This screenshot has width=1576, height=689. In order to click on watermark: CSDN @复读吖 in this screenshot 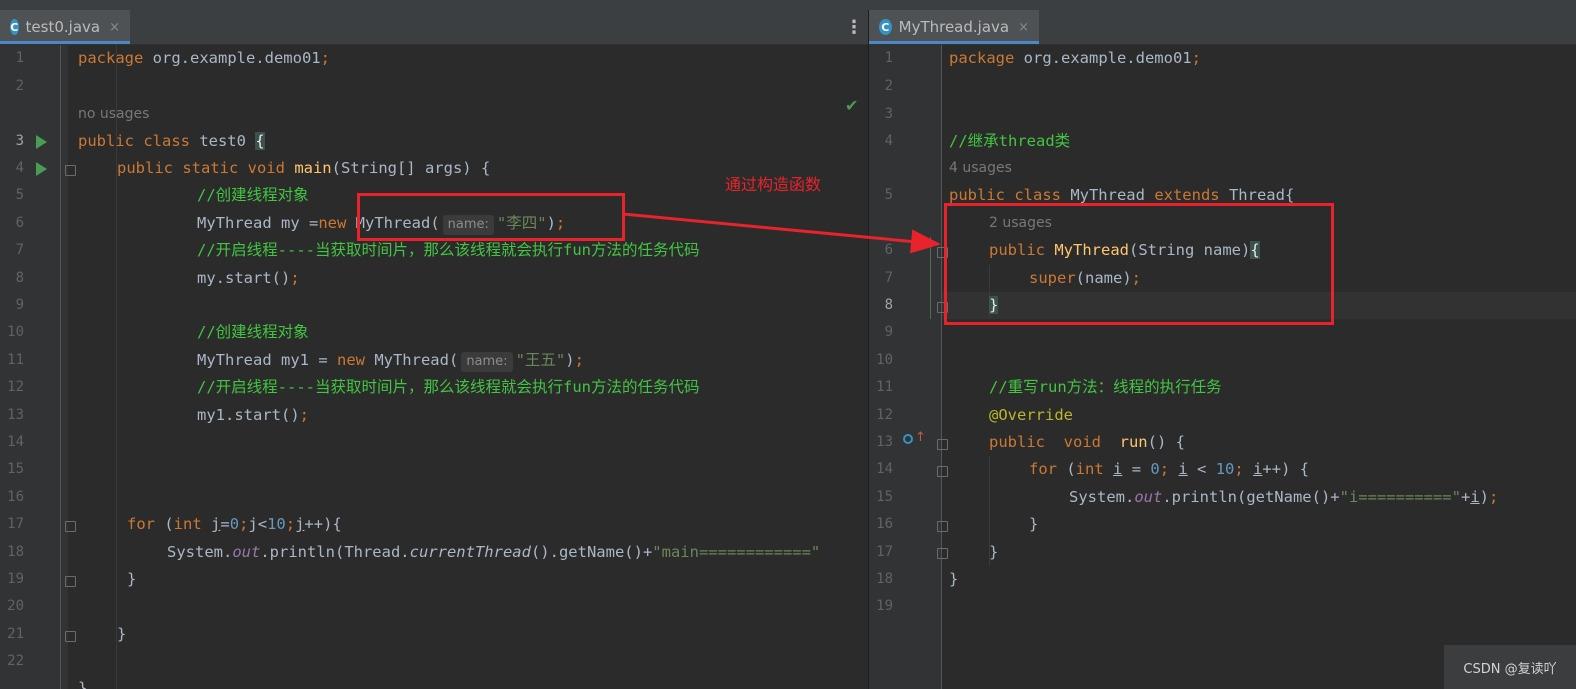, I will do `click(1510, 667)`.